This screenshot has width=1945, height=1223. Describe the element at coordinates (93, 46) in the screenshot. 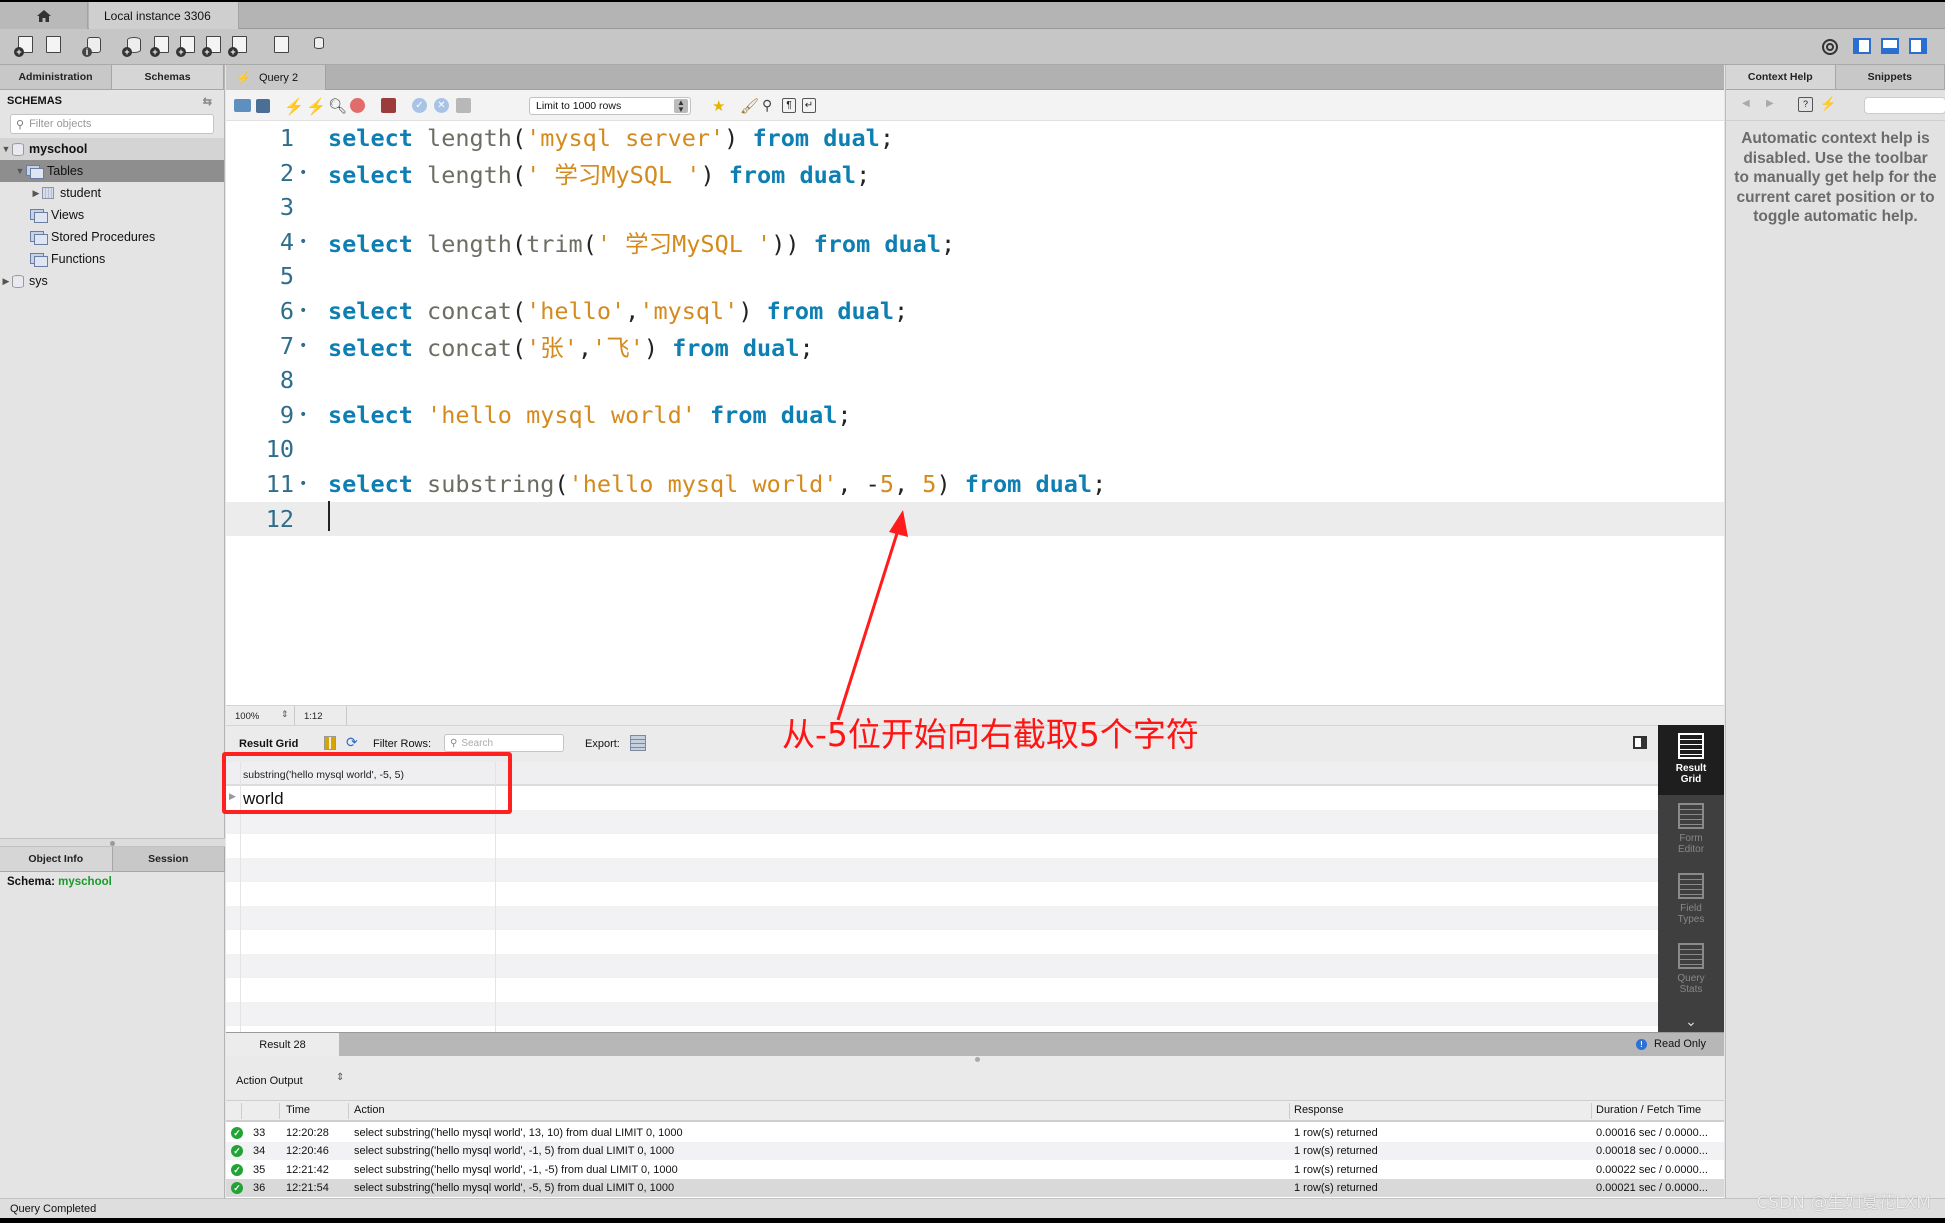

I see `inspector-icon: i` at that location.